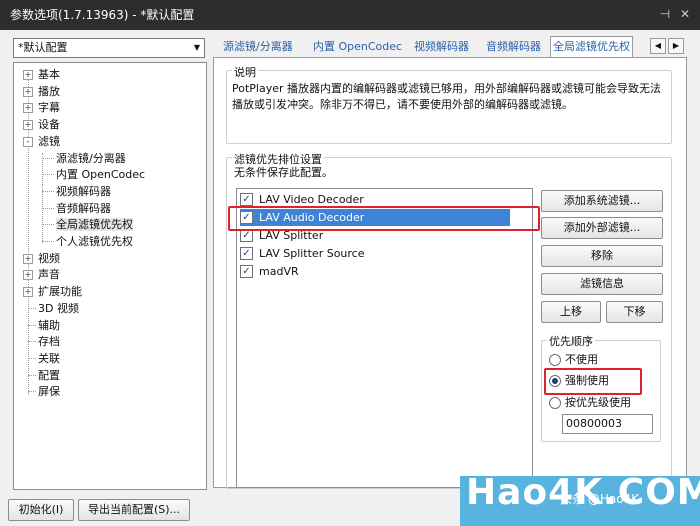  What do you see at coordinates (607, 424) in the screenshot?
I see `priority-value-field: 00800003` at bounding box center [607, 424].